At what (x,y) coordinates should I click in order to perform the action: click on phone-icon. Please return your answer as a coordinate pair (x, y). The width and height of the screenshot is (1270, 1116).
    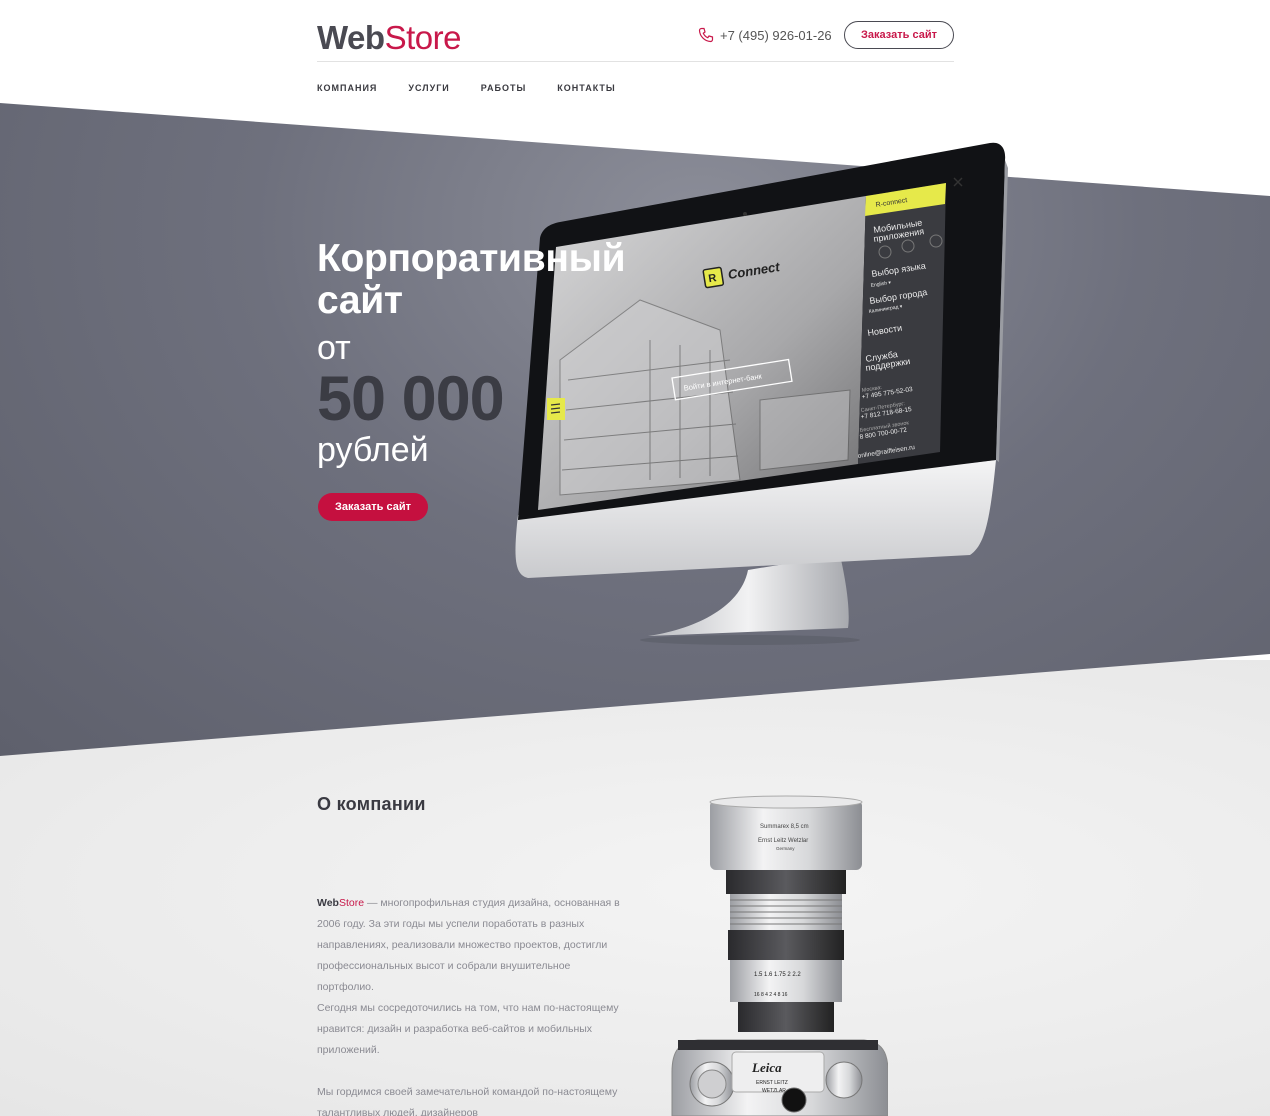
    Looking at the image, I should click on (706, 35).